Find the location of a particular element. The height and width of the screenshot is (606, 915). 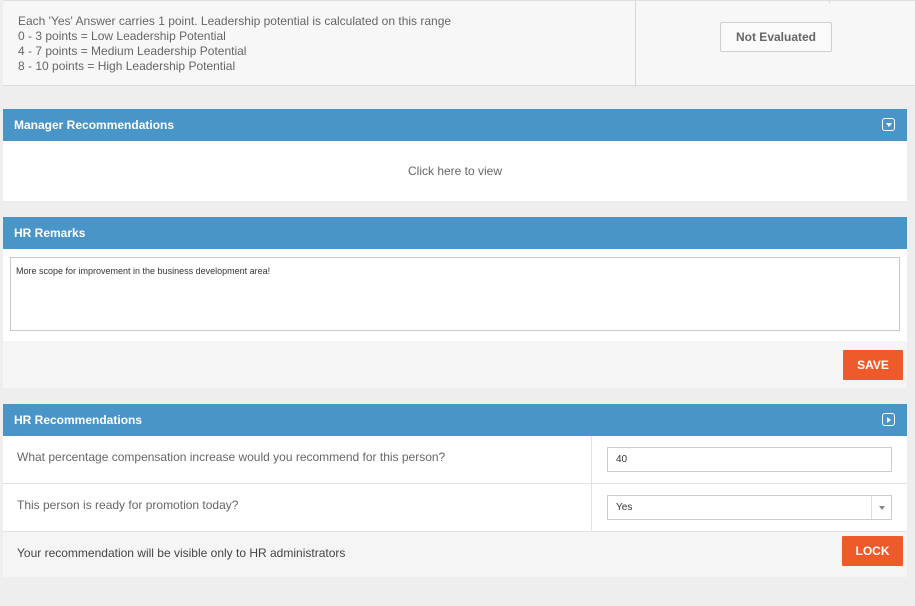

dropdown-arrow-icon is located at coordinates (881, 507).